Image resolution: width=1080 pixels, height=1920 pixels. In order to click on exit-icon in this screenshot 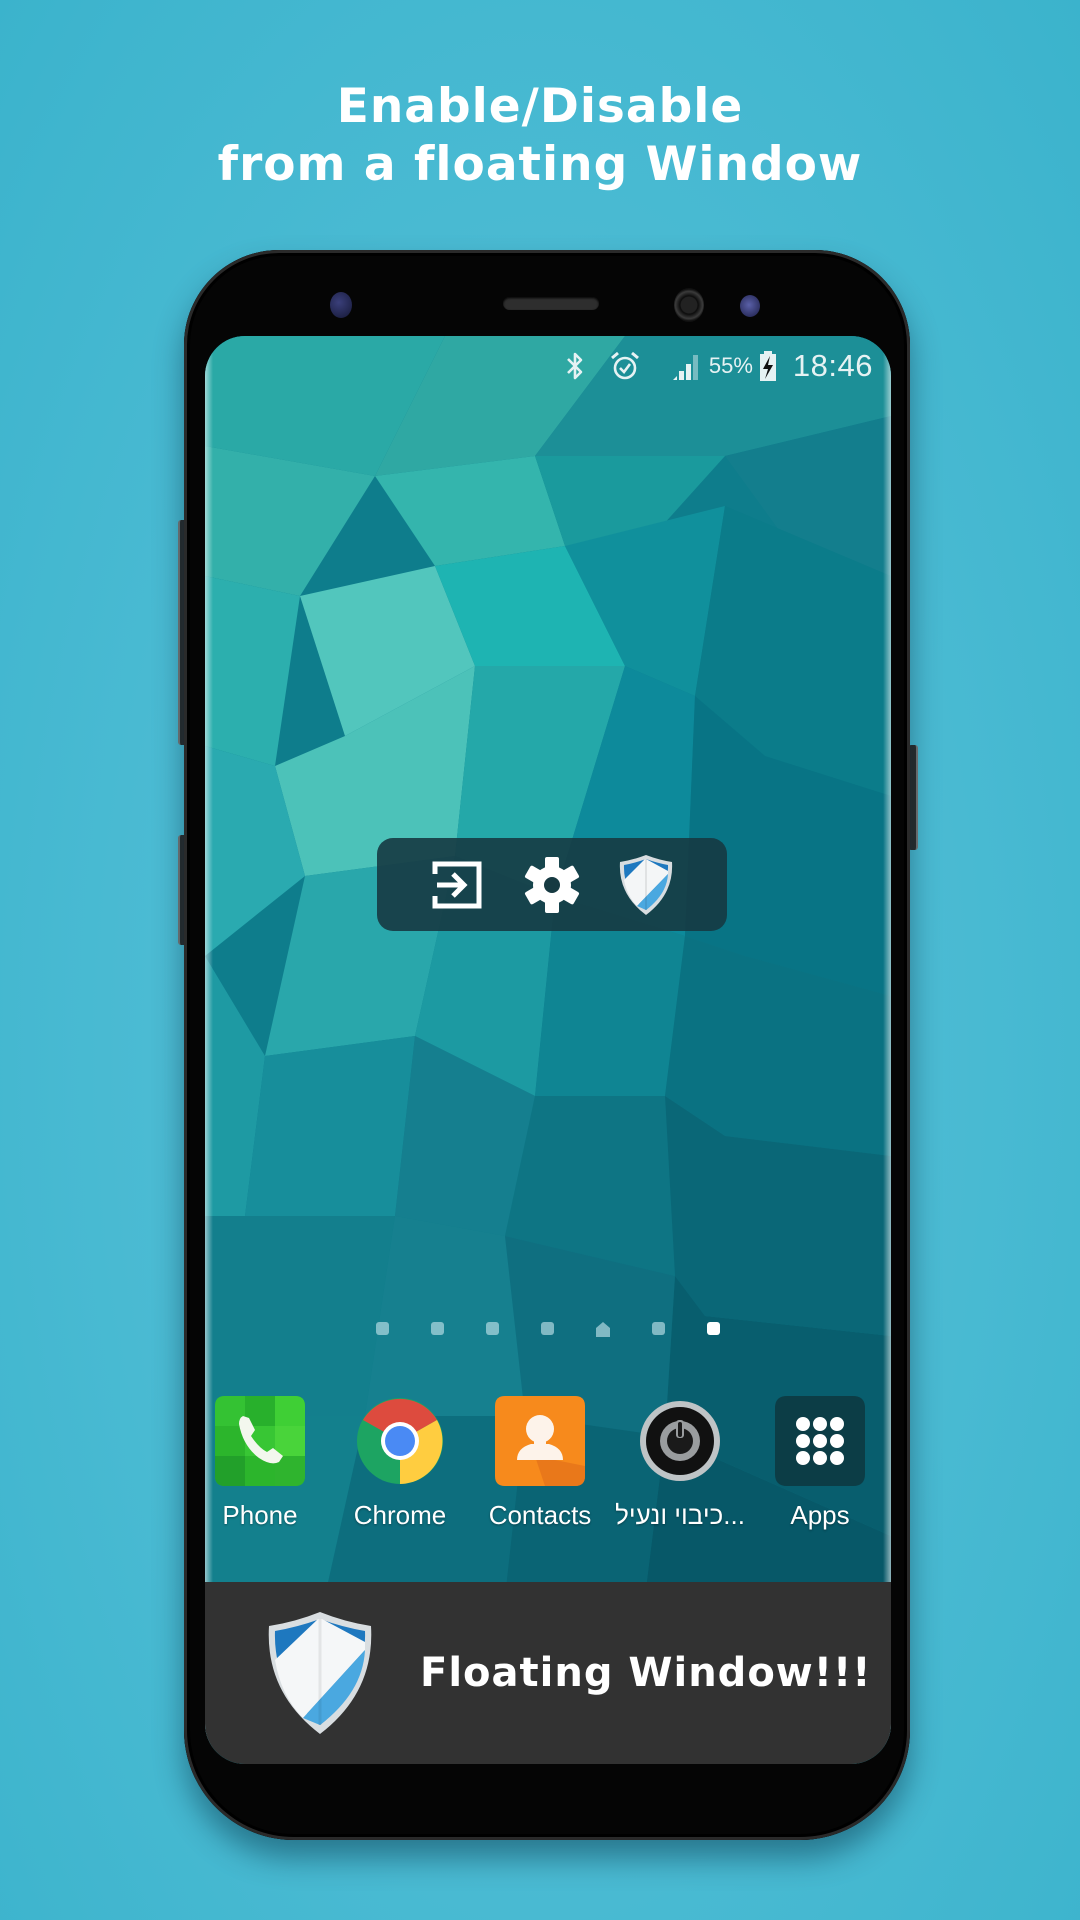, I will do `click(457, 884)`.